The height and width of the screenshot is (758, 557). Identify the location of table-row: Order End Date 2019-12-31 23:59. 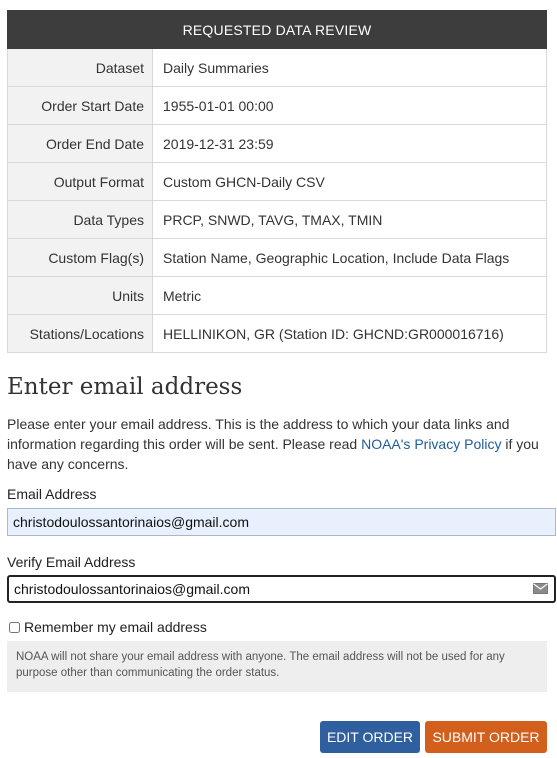
(277, 143).